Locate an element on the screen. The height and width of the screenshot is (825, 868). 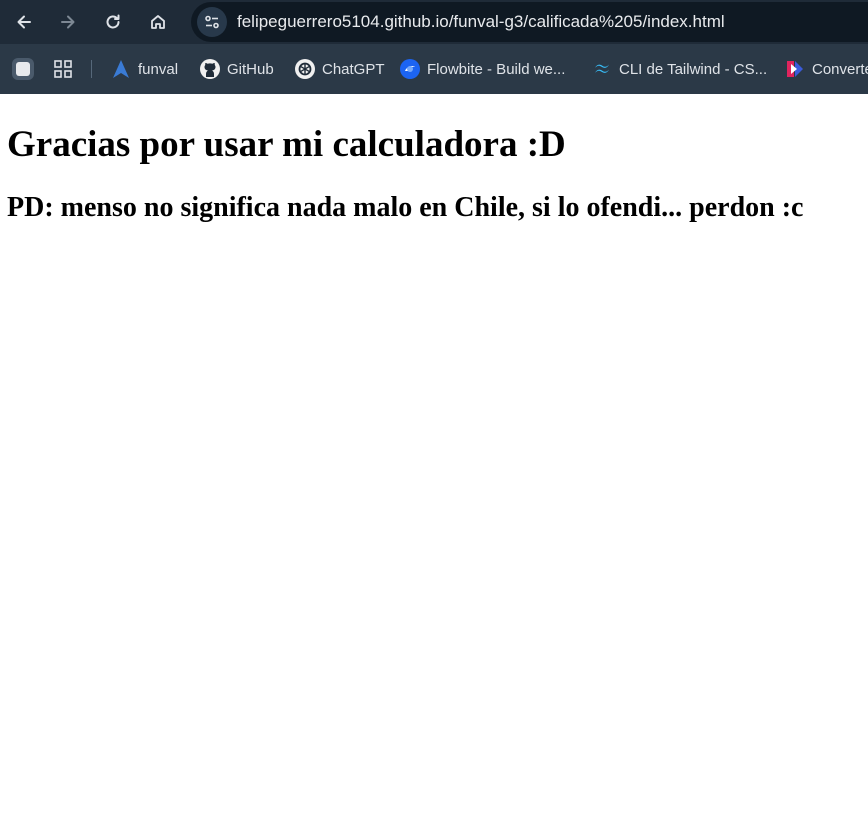
tab-search-icon is located at coordinates (23, 69).